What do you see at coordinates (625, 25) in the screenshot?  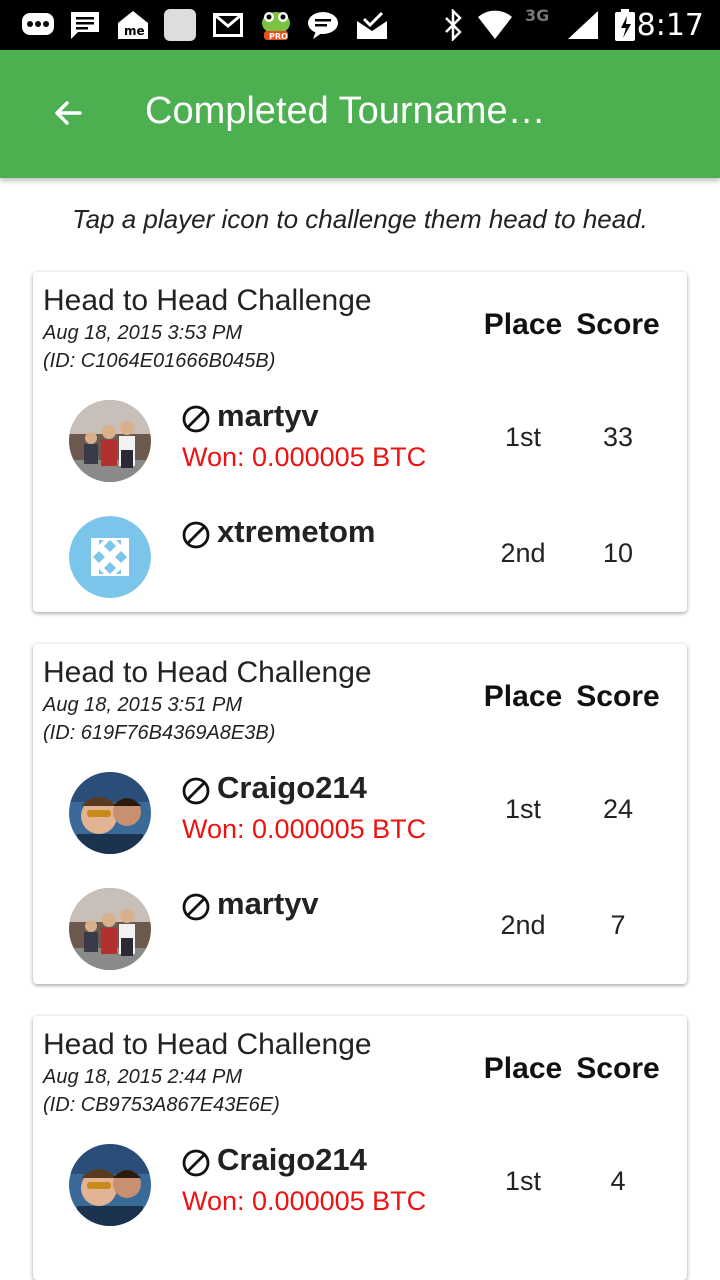 I see `battery-charging-icon` at bounding box center [625, 25].